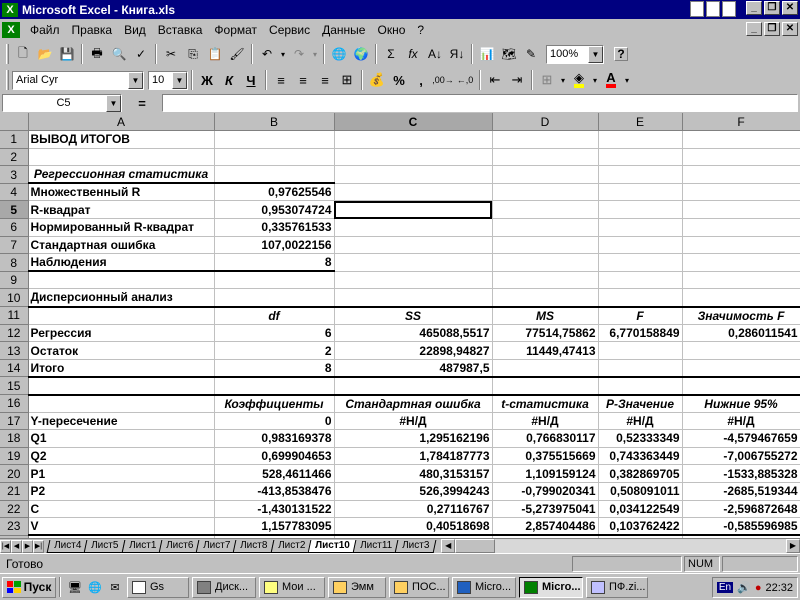 This screenshot has width=800, height=600. Describe the element at coordinates (545, 157) in the screenshot. I see `cell-d2` at that location.